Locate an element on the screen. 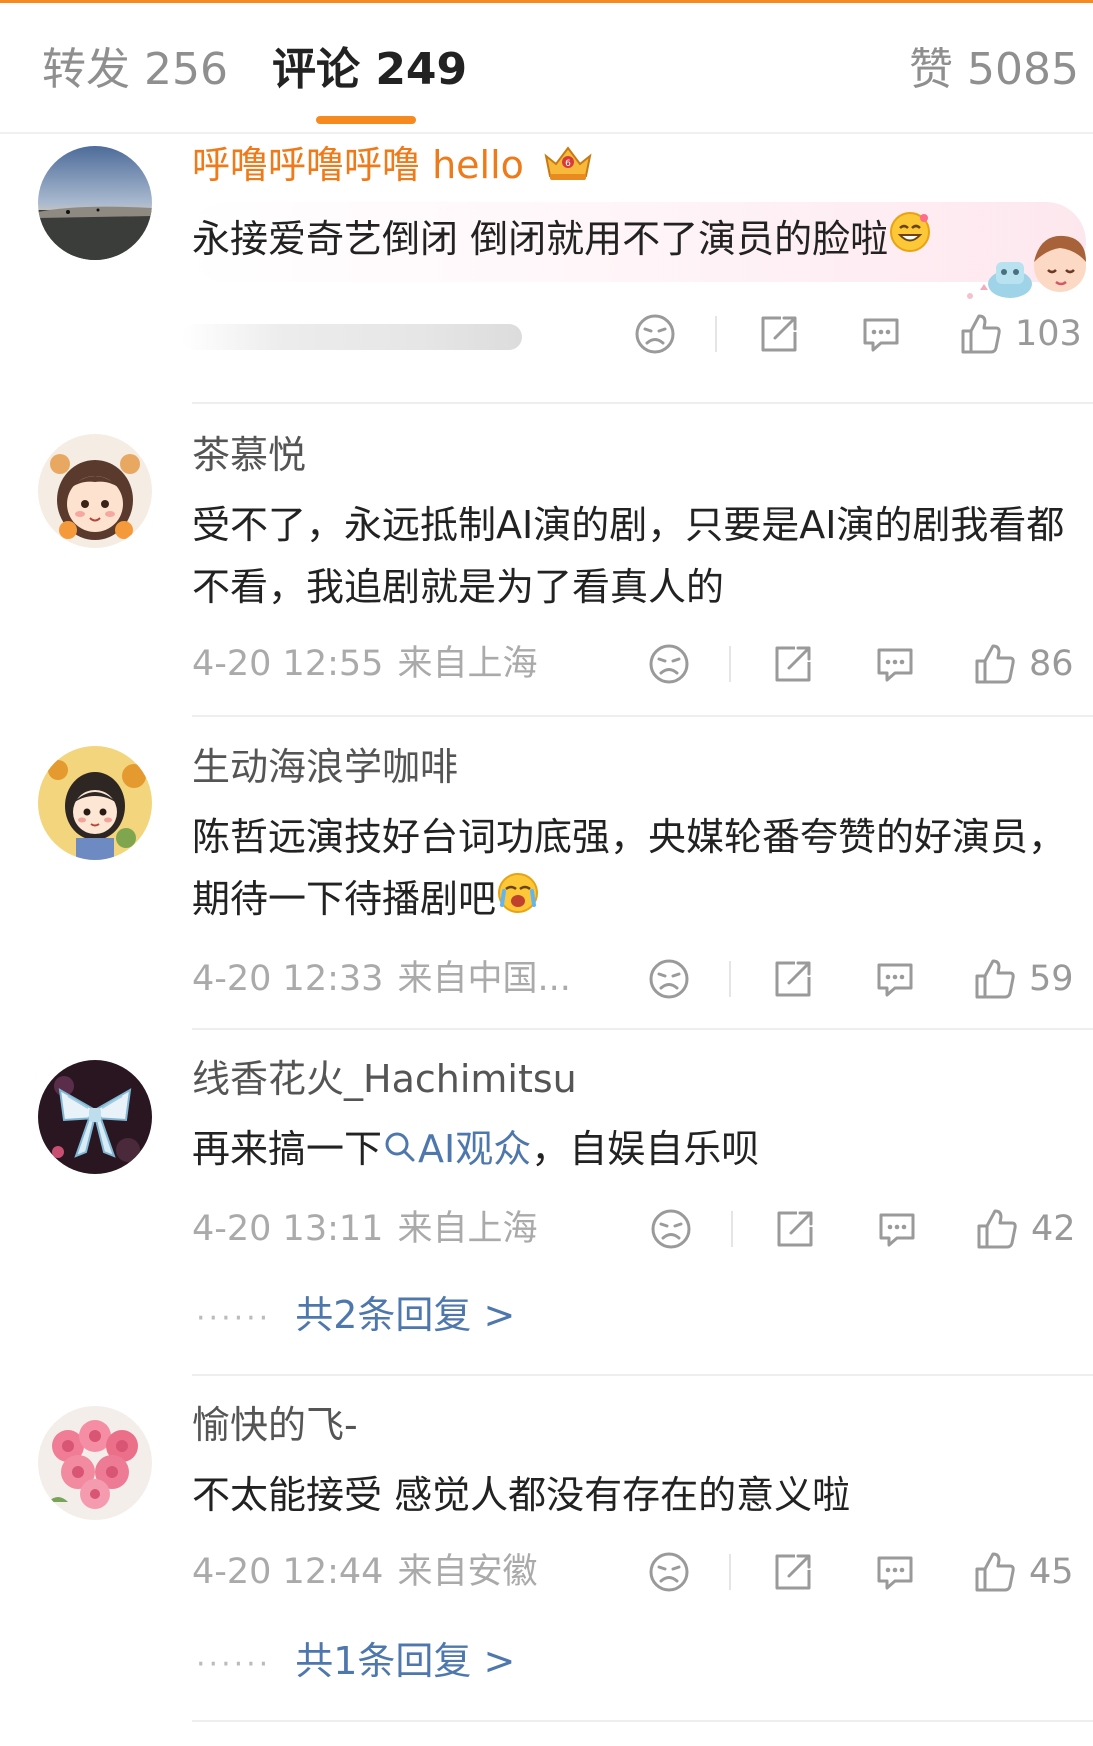  topic-link-text: AI观众 is located at coordinates (475, 1149).